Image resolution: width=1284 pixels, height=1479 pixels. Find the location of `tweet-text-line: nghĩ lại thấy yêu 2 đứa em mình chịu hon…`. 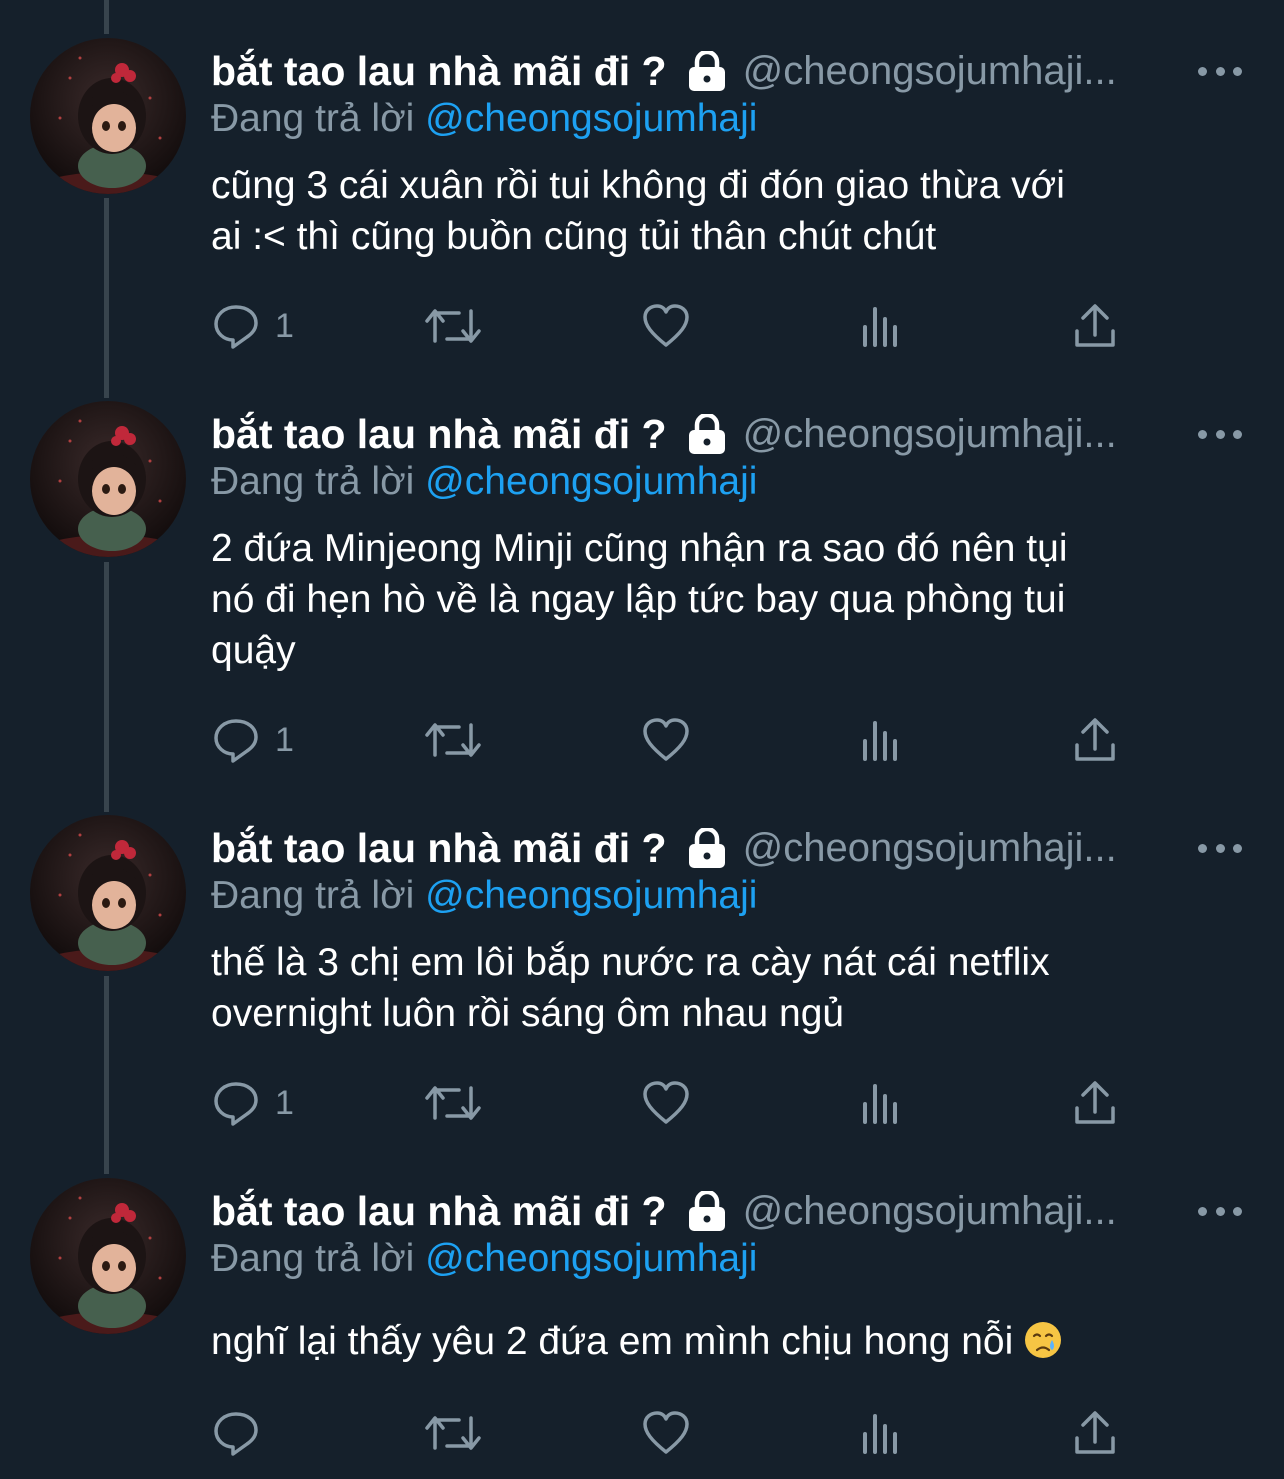

tweet-text-line: nghĩ lại thấy yêu 2 đứa em mình chịu hon… is located at coordinates (711, 1344).